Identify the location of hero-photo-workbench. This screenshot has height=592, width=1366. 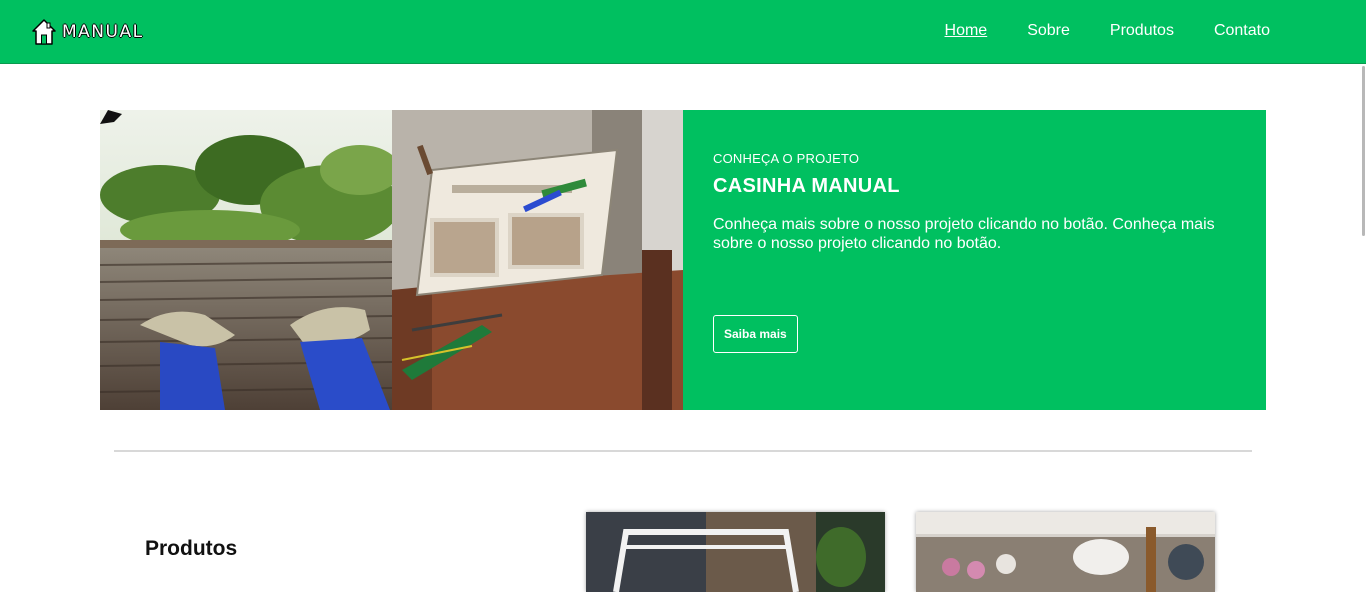
(537, 260).